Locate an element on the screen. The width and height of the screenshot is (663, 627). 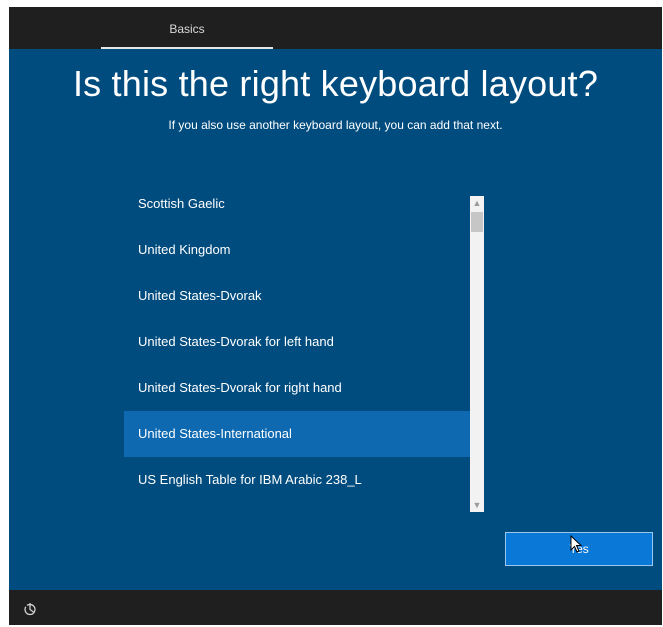
tab-basics: Basics is located at coordinates (187, 28).